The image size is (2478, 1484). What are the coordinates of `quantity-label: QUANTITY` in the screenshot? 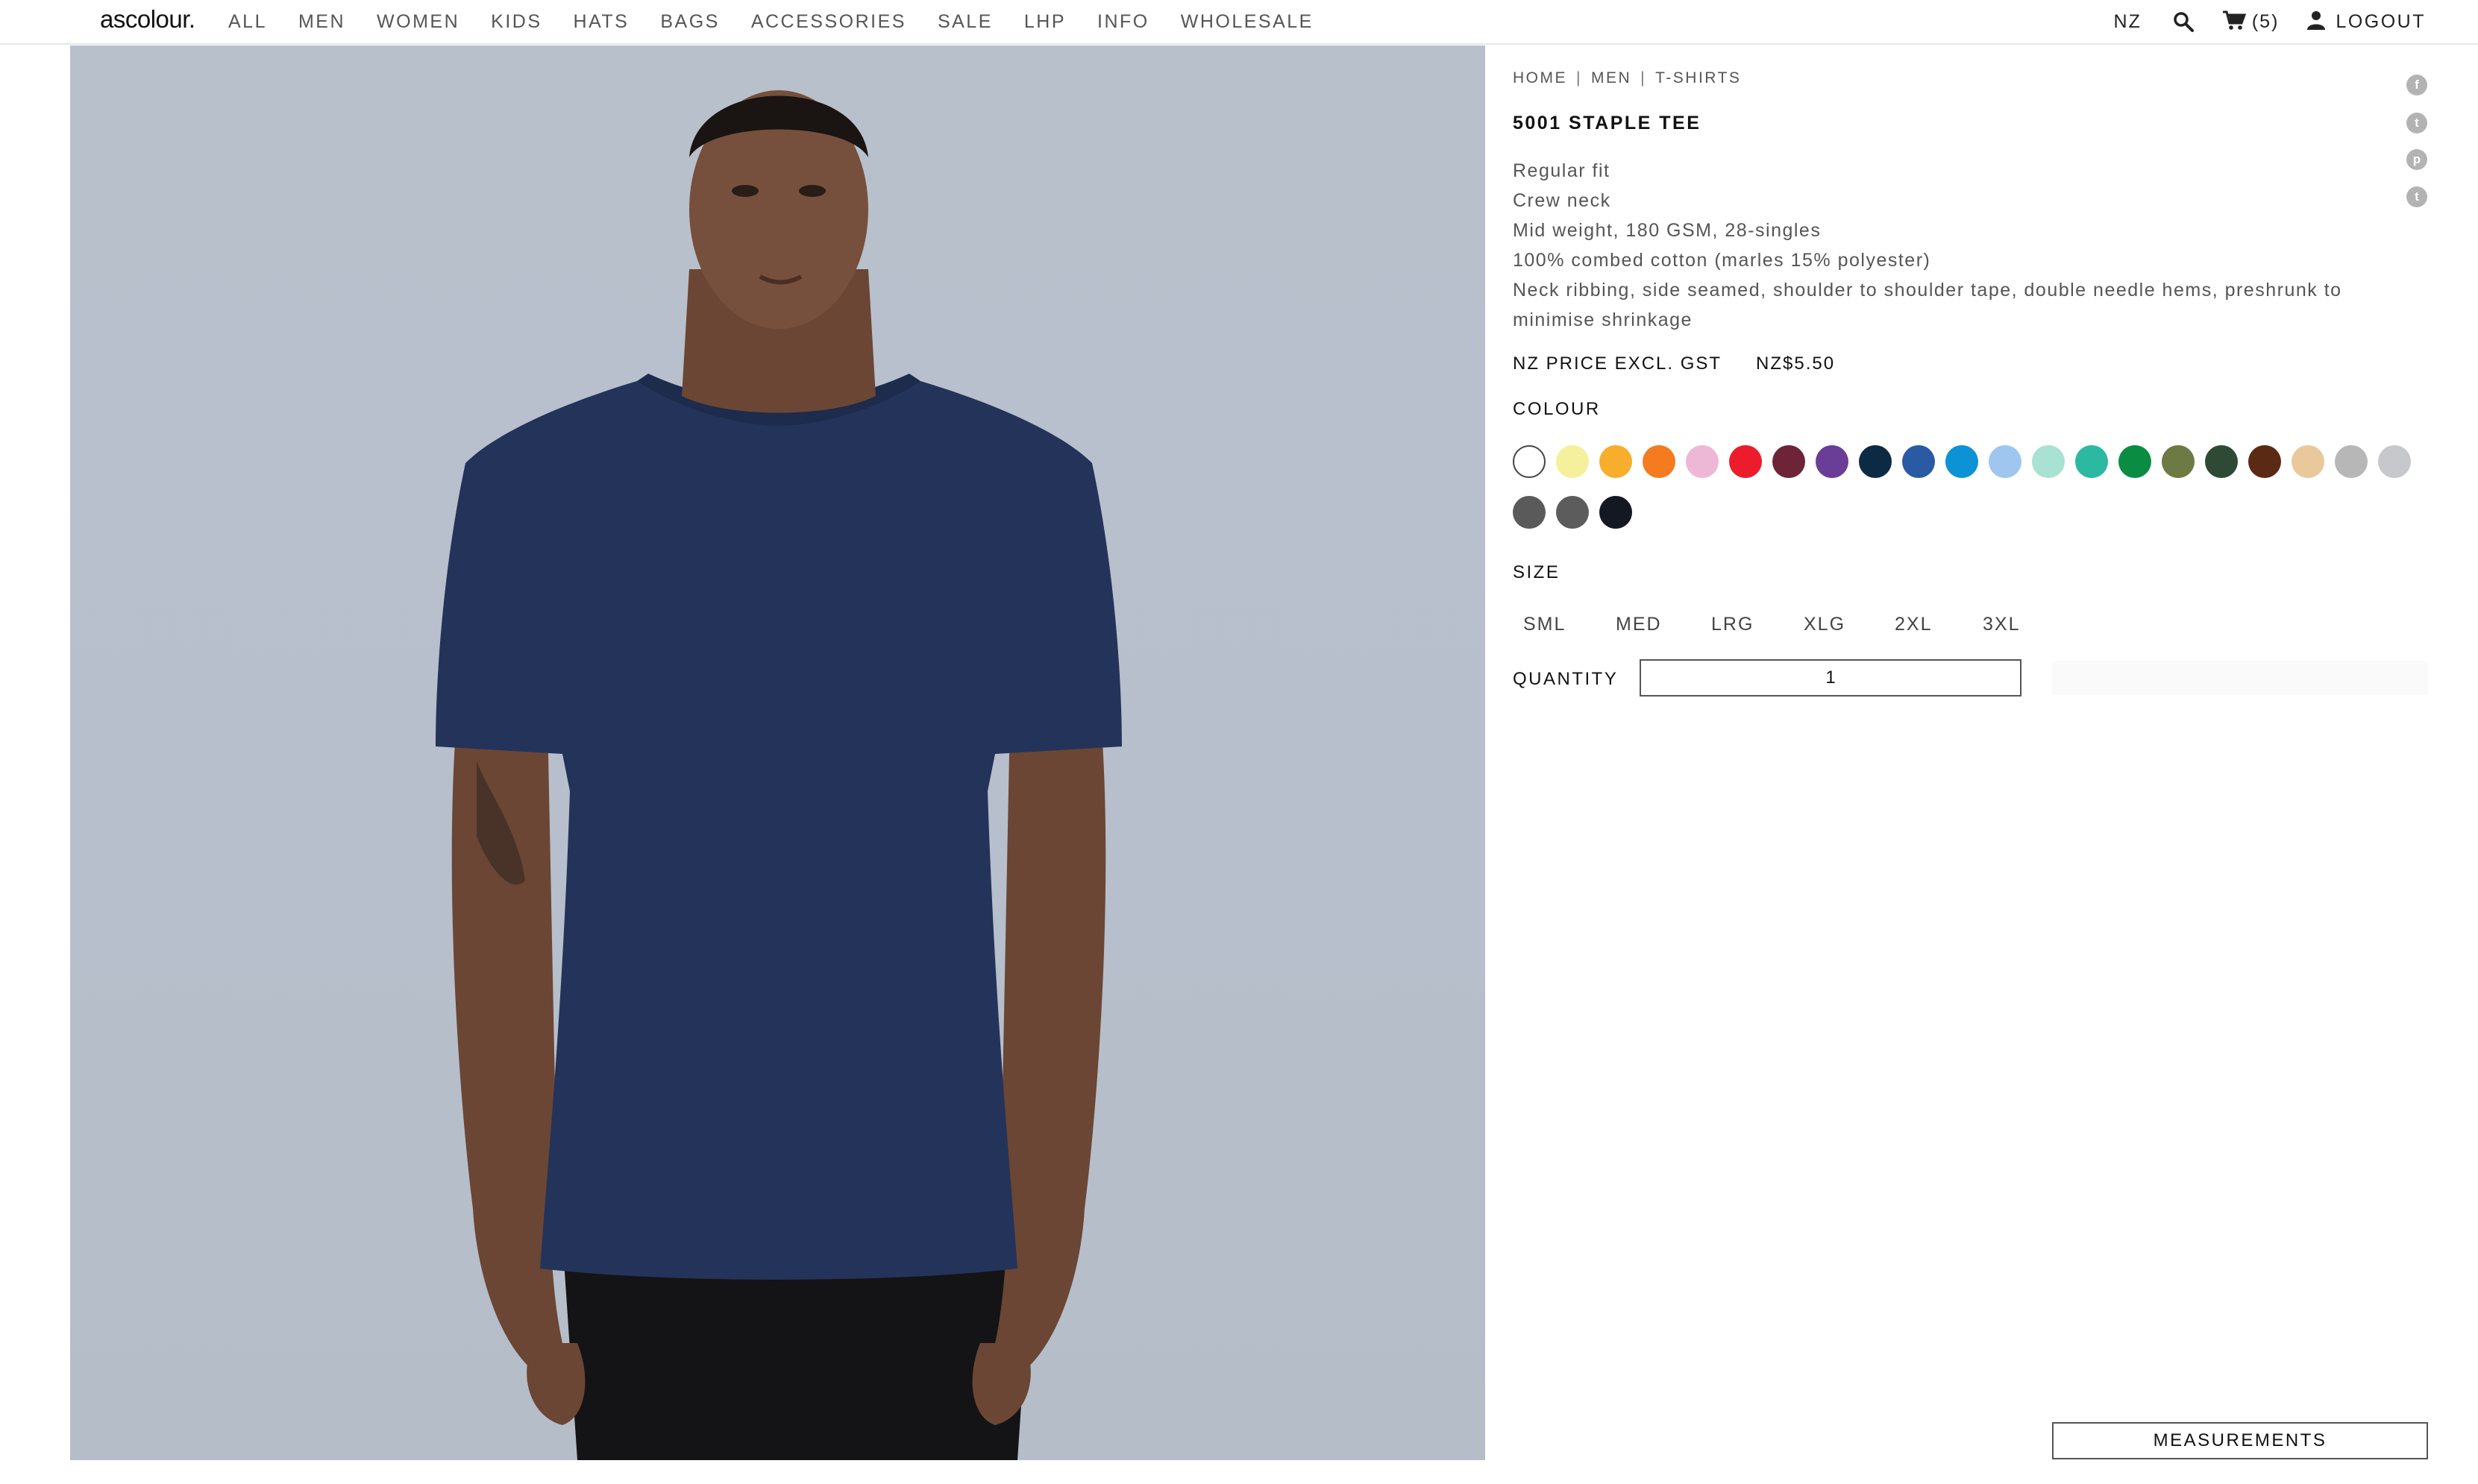 It's located at (1566, 679).